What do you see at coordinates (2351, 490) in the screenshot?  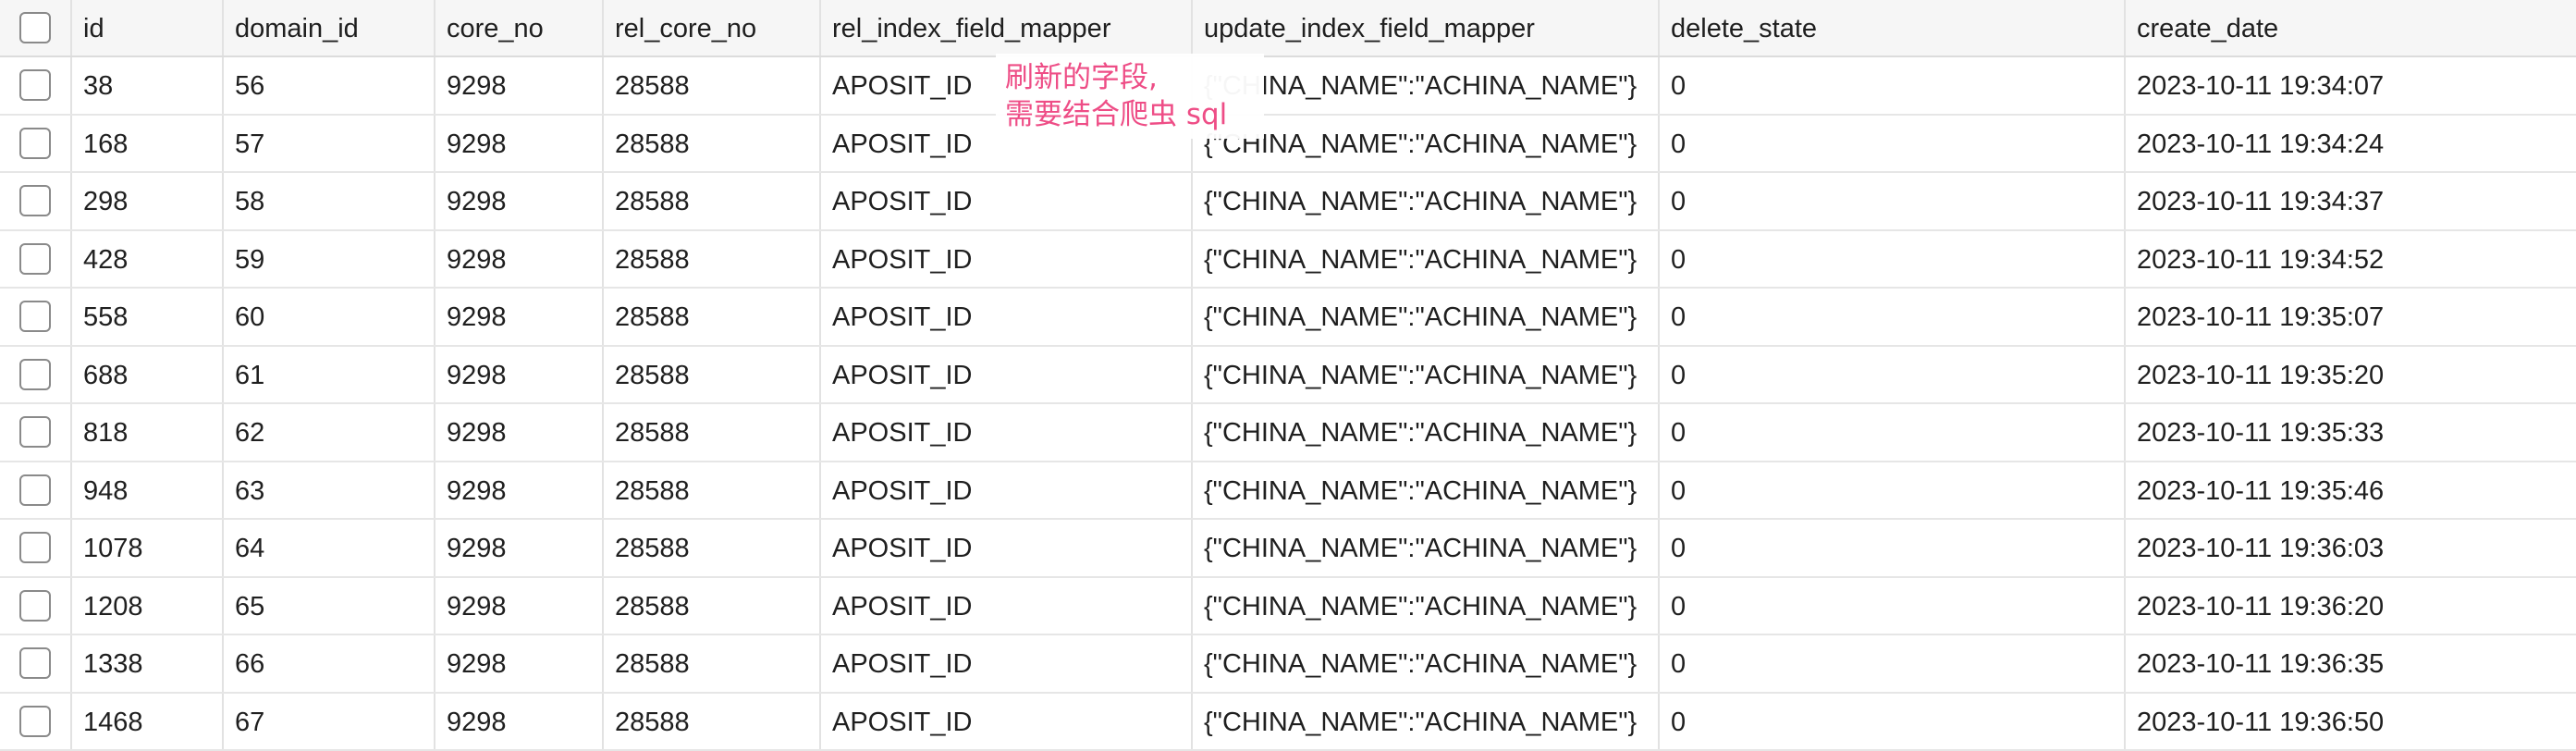 I see `cell-create-date: 2023-10-11 19:35:46` at bounding box center [2351, 490].